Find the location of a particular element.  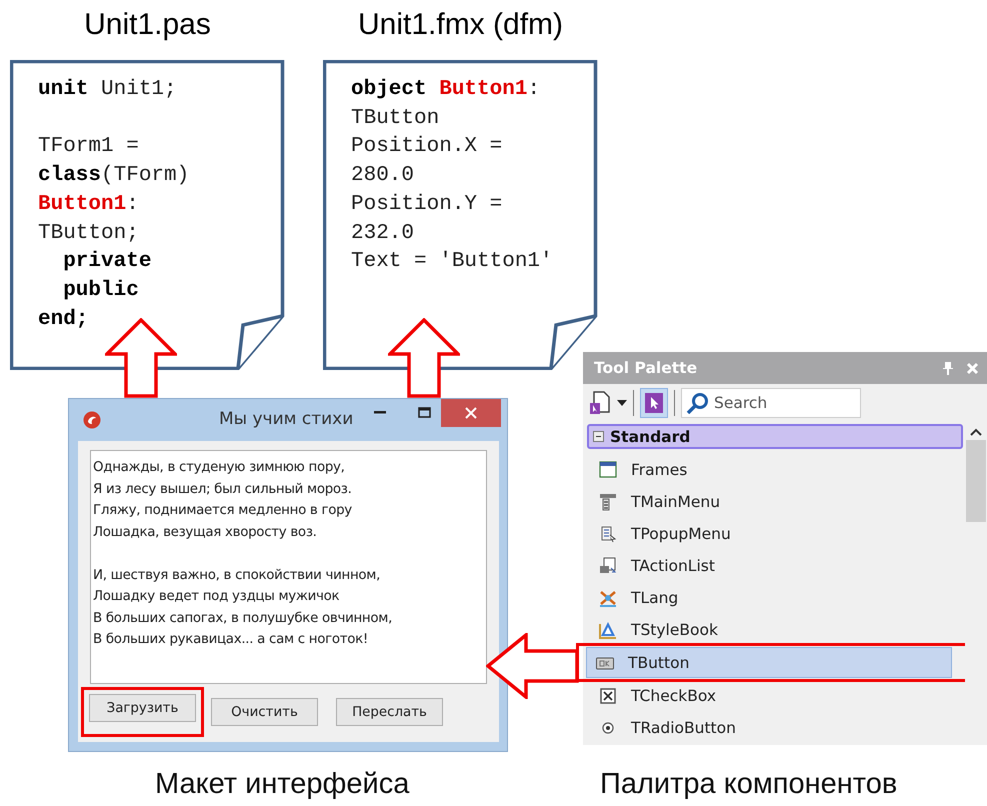

checkbox-icon is located at coordinates (608, 696).